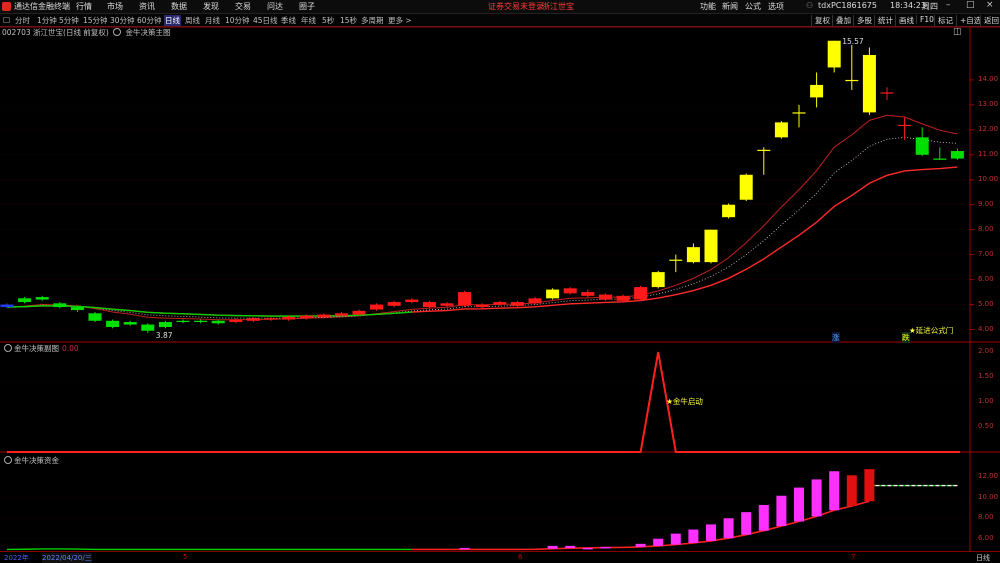  I want to click on y-tick-label: 2.00, so click(986, 351).